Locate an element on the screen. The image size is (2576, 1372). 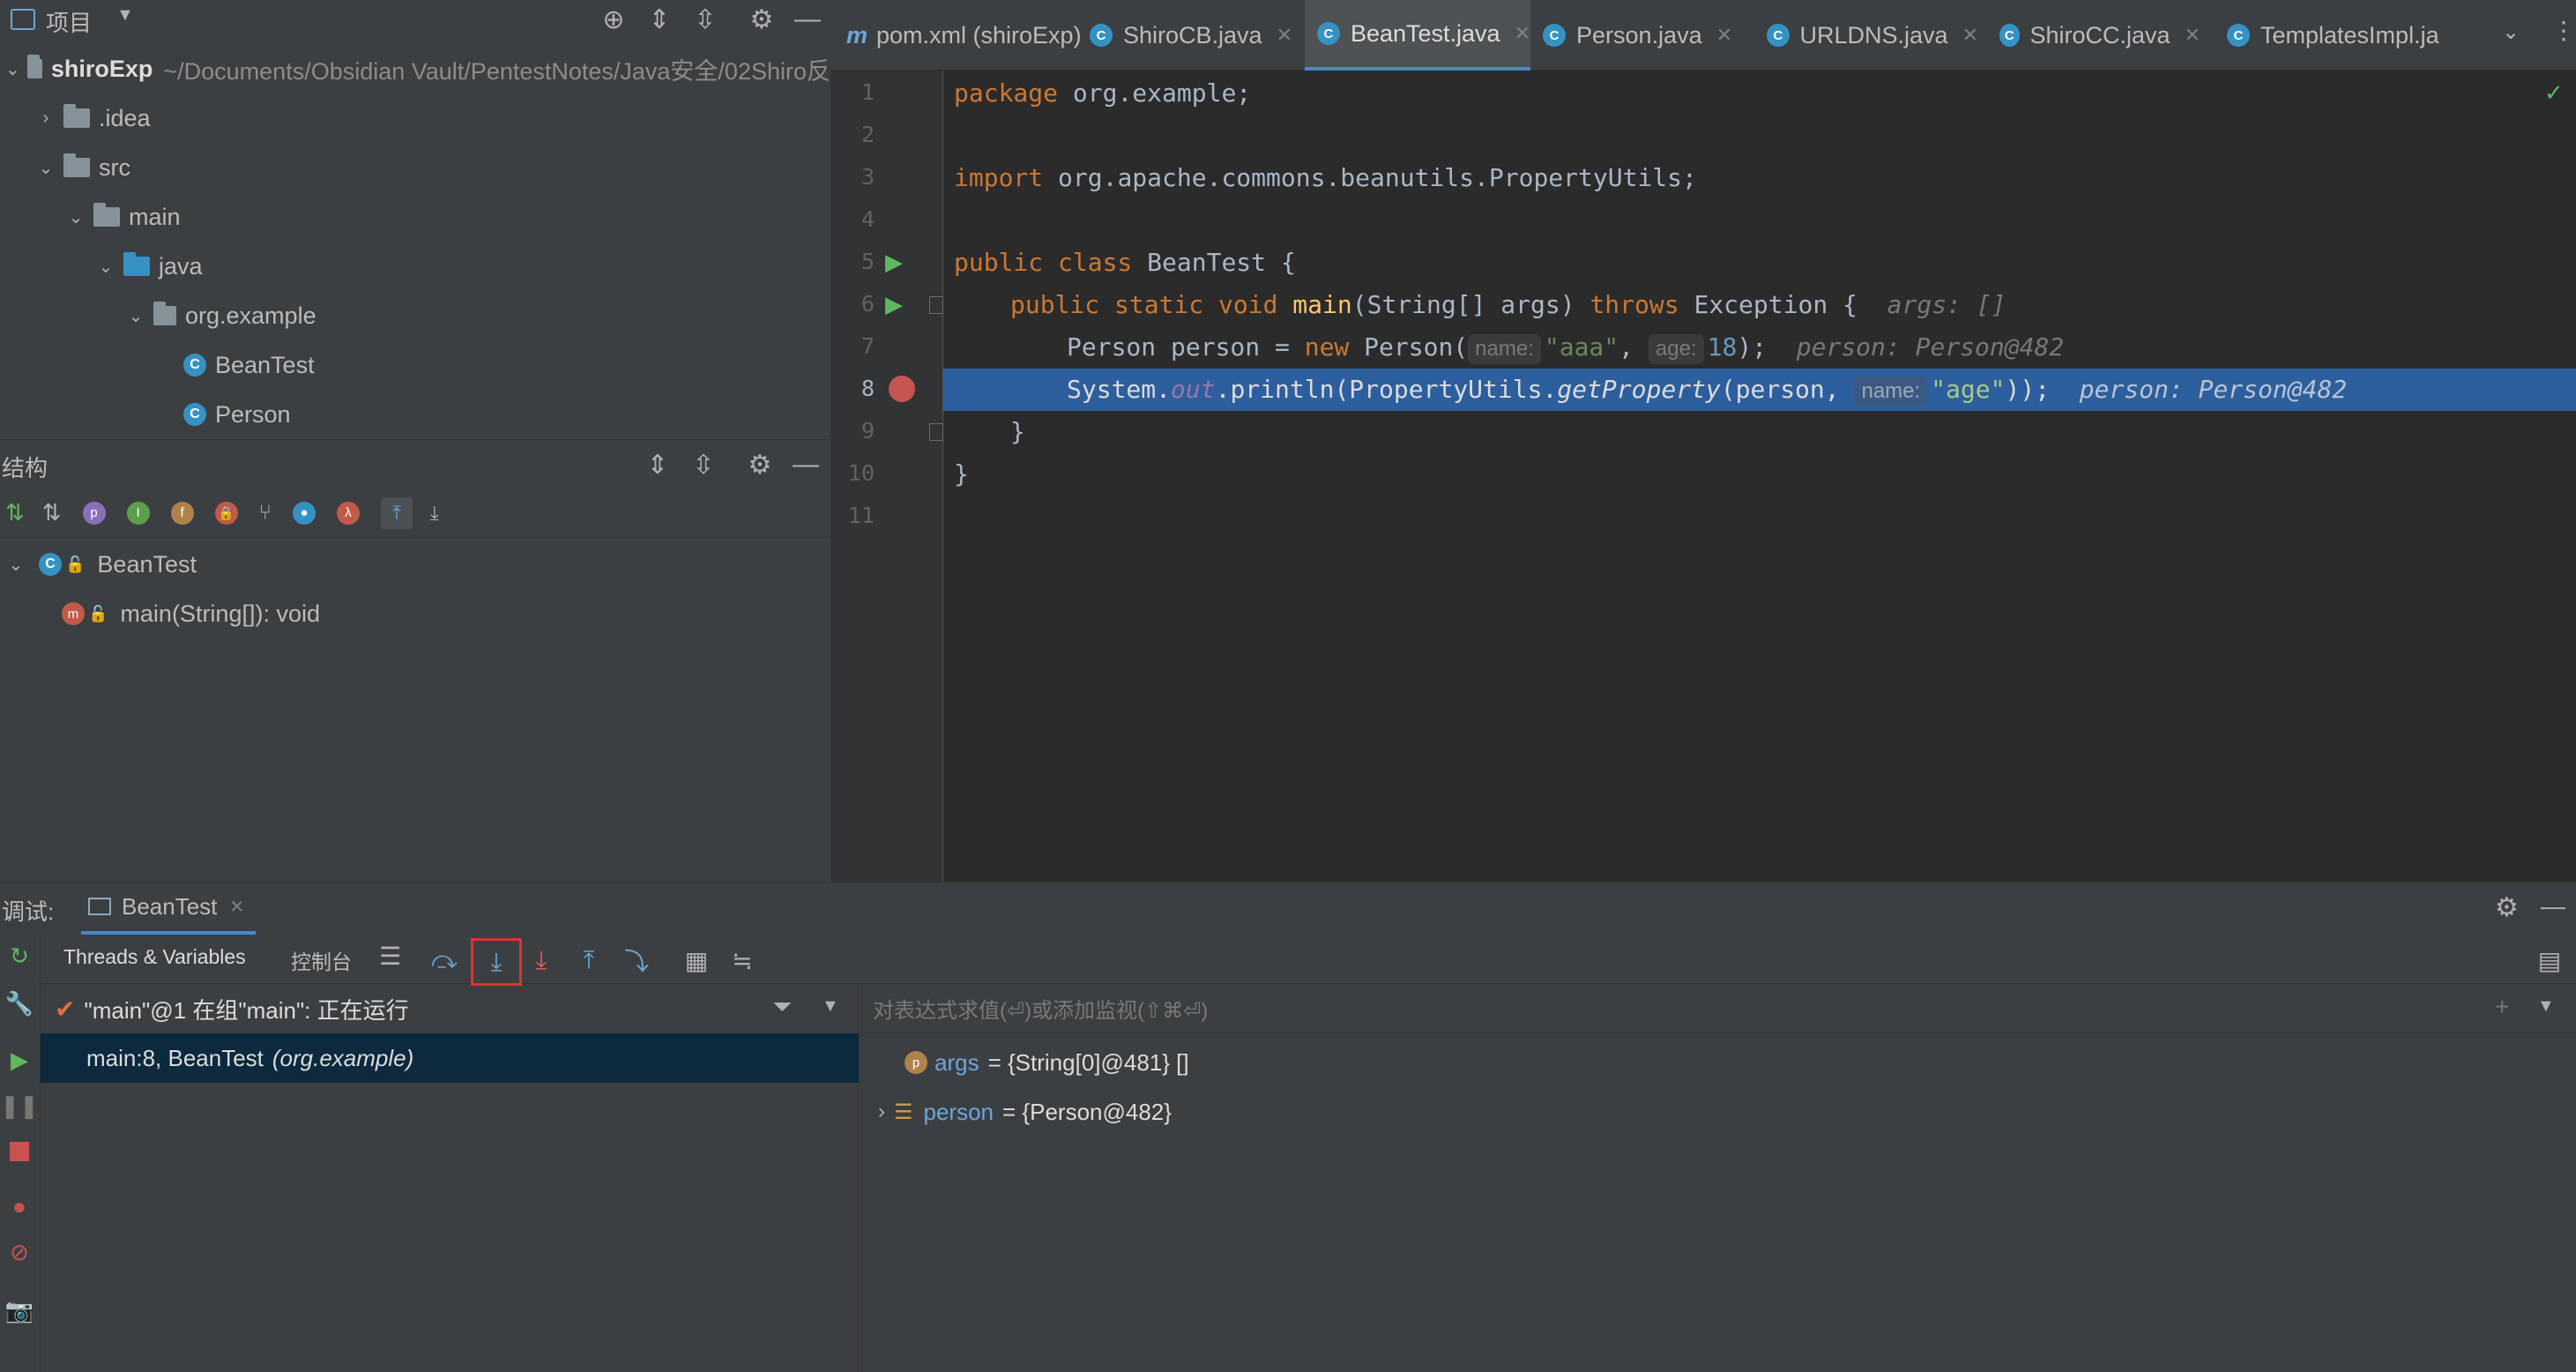
tree-item-beantest: C BeanTest is located at coordinates (415, 365).